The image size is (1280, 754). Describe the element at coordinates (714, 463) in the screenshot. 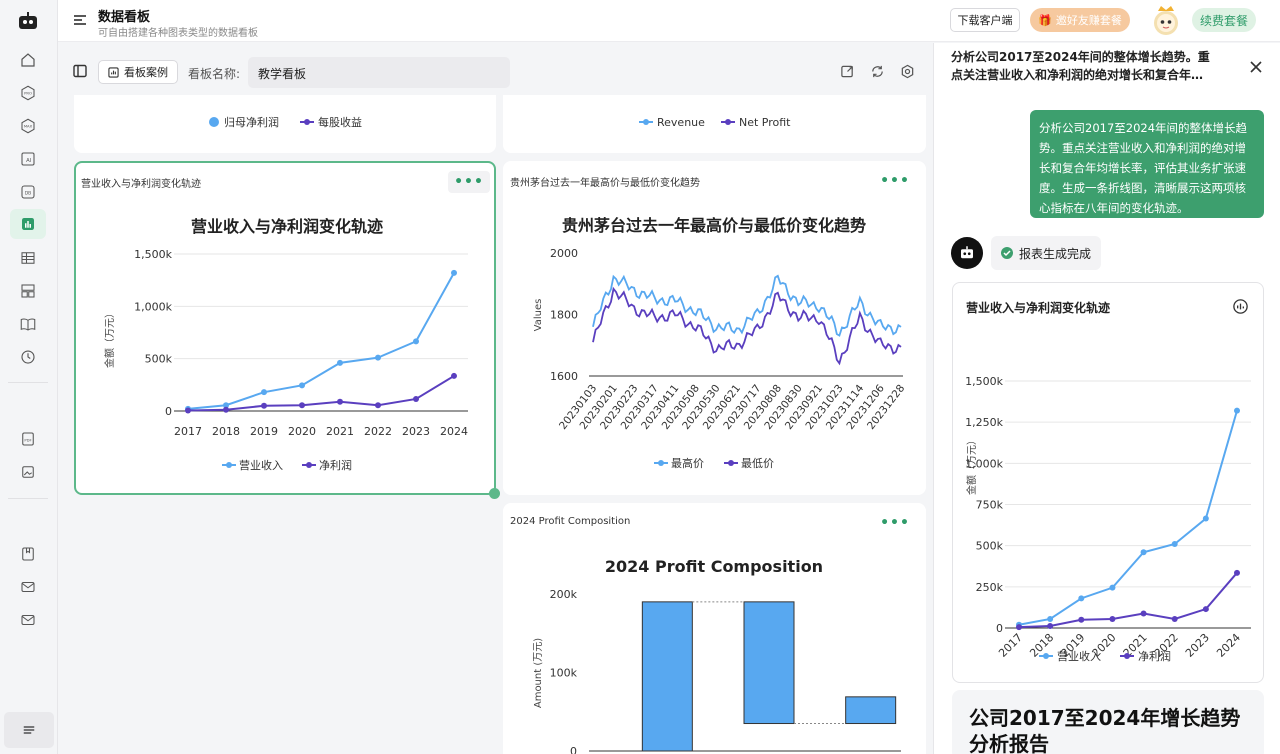

I see `chart-legend: 最高价 最低价` at that location.